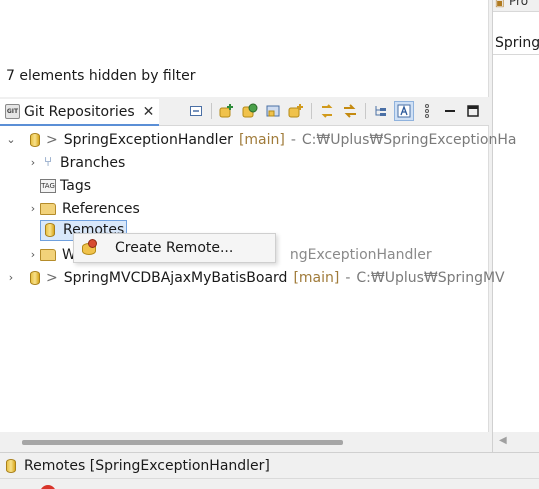 This screenshot has height=489, width=539. I want to click on right-view-heading: Spring, so click(517, 43).